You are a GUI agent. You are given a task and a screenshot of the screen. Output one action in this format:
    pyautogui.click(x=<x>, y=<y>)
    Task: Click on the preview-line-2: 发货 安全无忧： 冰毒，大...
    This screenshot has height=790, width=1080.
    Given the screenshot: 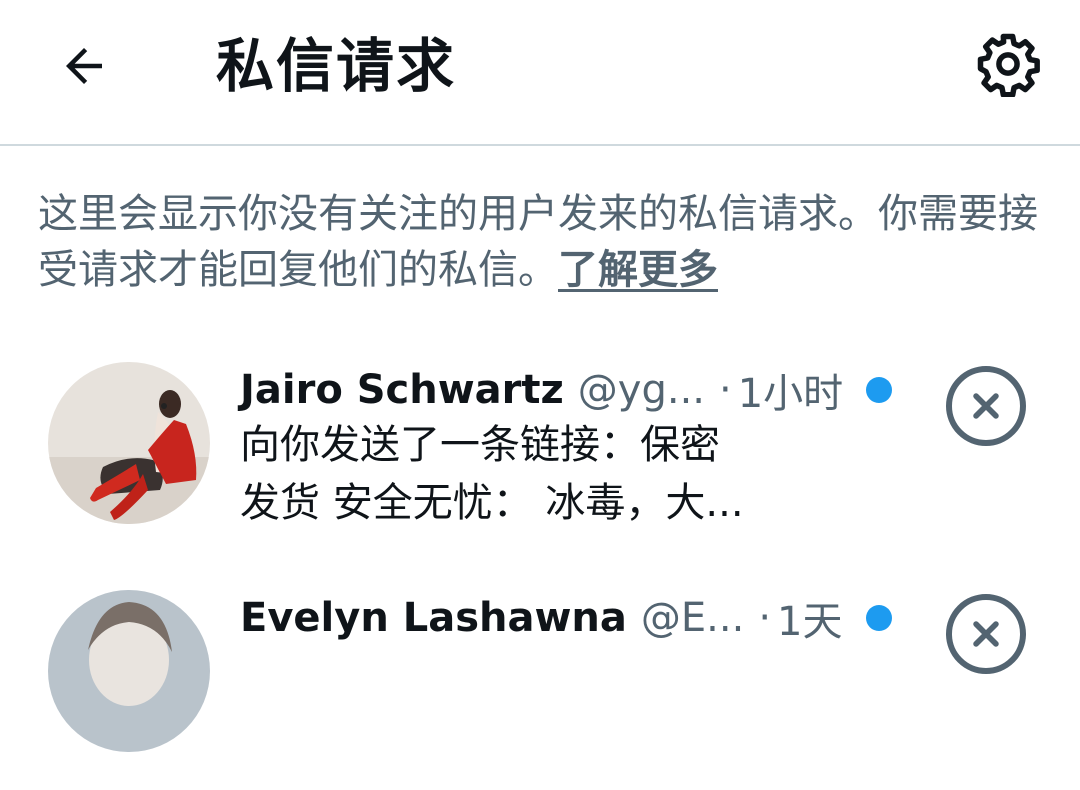 What is the action you would take?
    pyautogui.click(x=492, y=503)
    